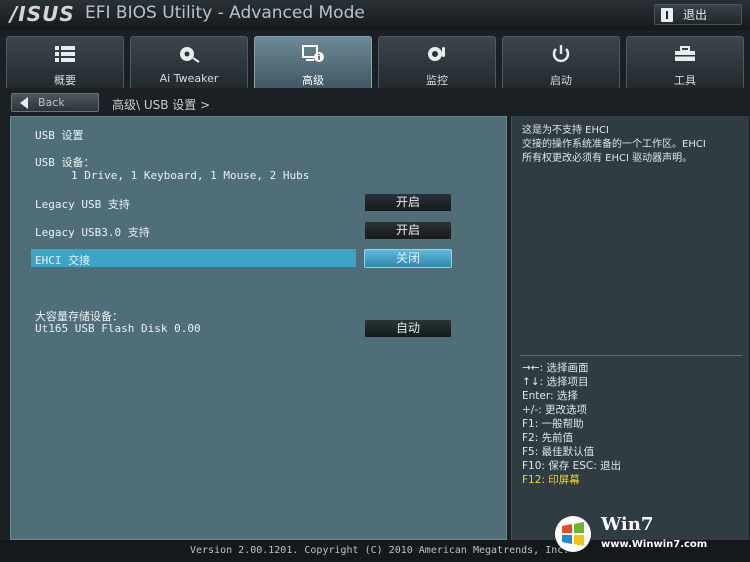  What do you see at coordinates (565, 130) in the screenshot?
I see `help-line: 这是为不支持 EHCI` at bounding box center [565, 130].